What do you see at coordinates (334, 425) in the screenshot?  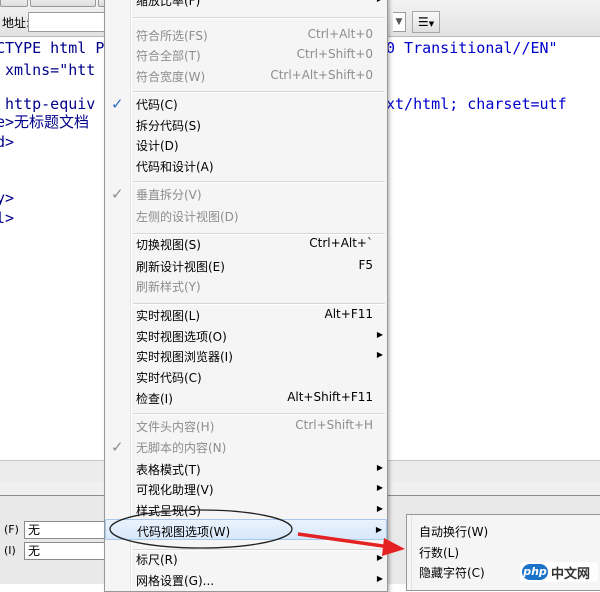 I see `menu-item-shortcut: Ctrl+Shift+H` at bounding box center [334, 425].